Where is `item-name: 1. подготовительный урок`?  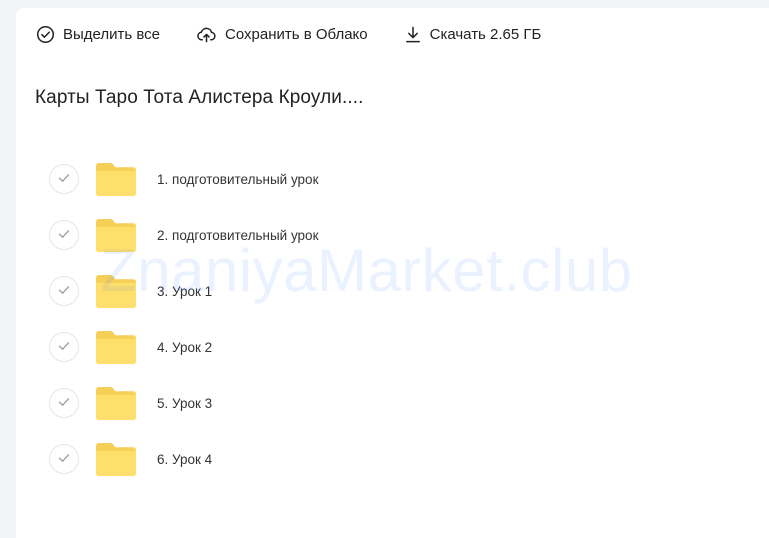
item-name: 1. подготовительный урок is located at coordinates (238, 179).